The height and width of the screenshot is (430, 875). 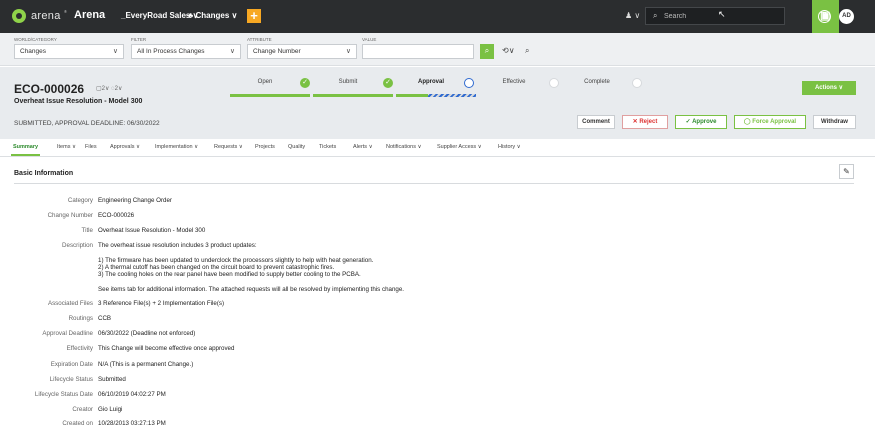 What do you see at coordinates (63, 394) in the screenshot?
I see `field-label: Lifecycle Status Date` at bounding box center [63, 394].